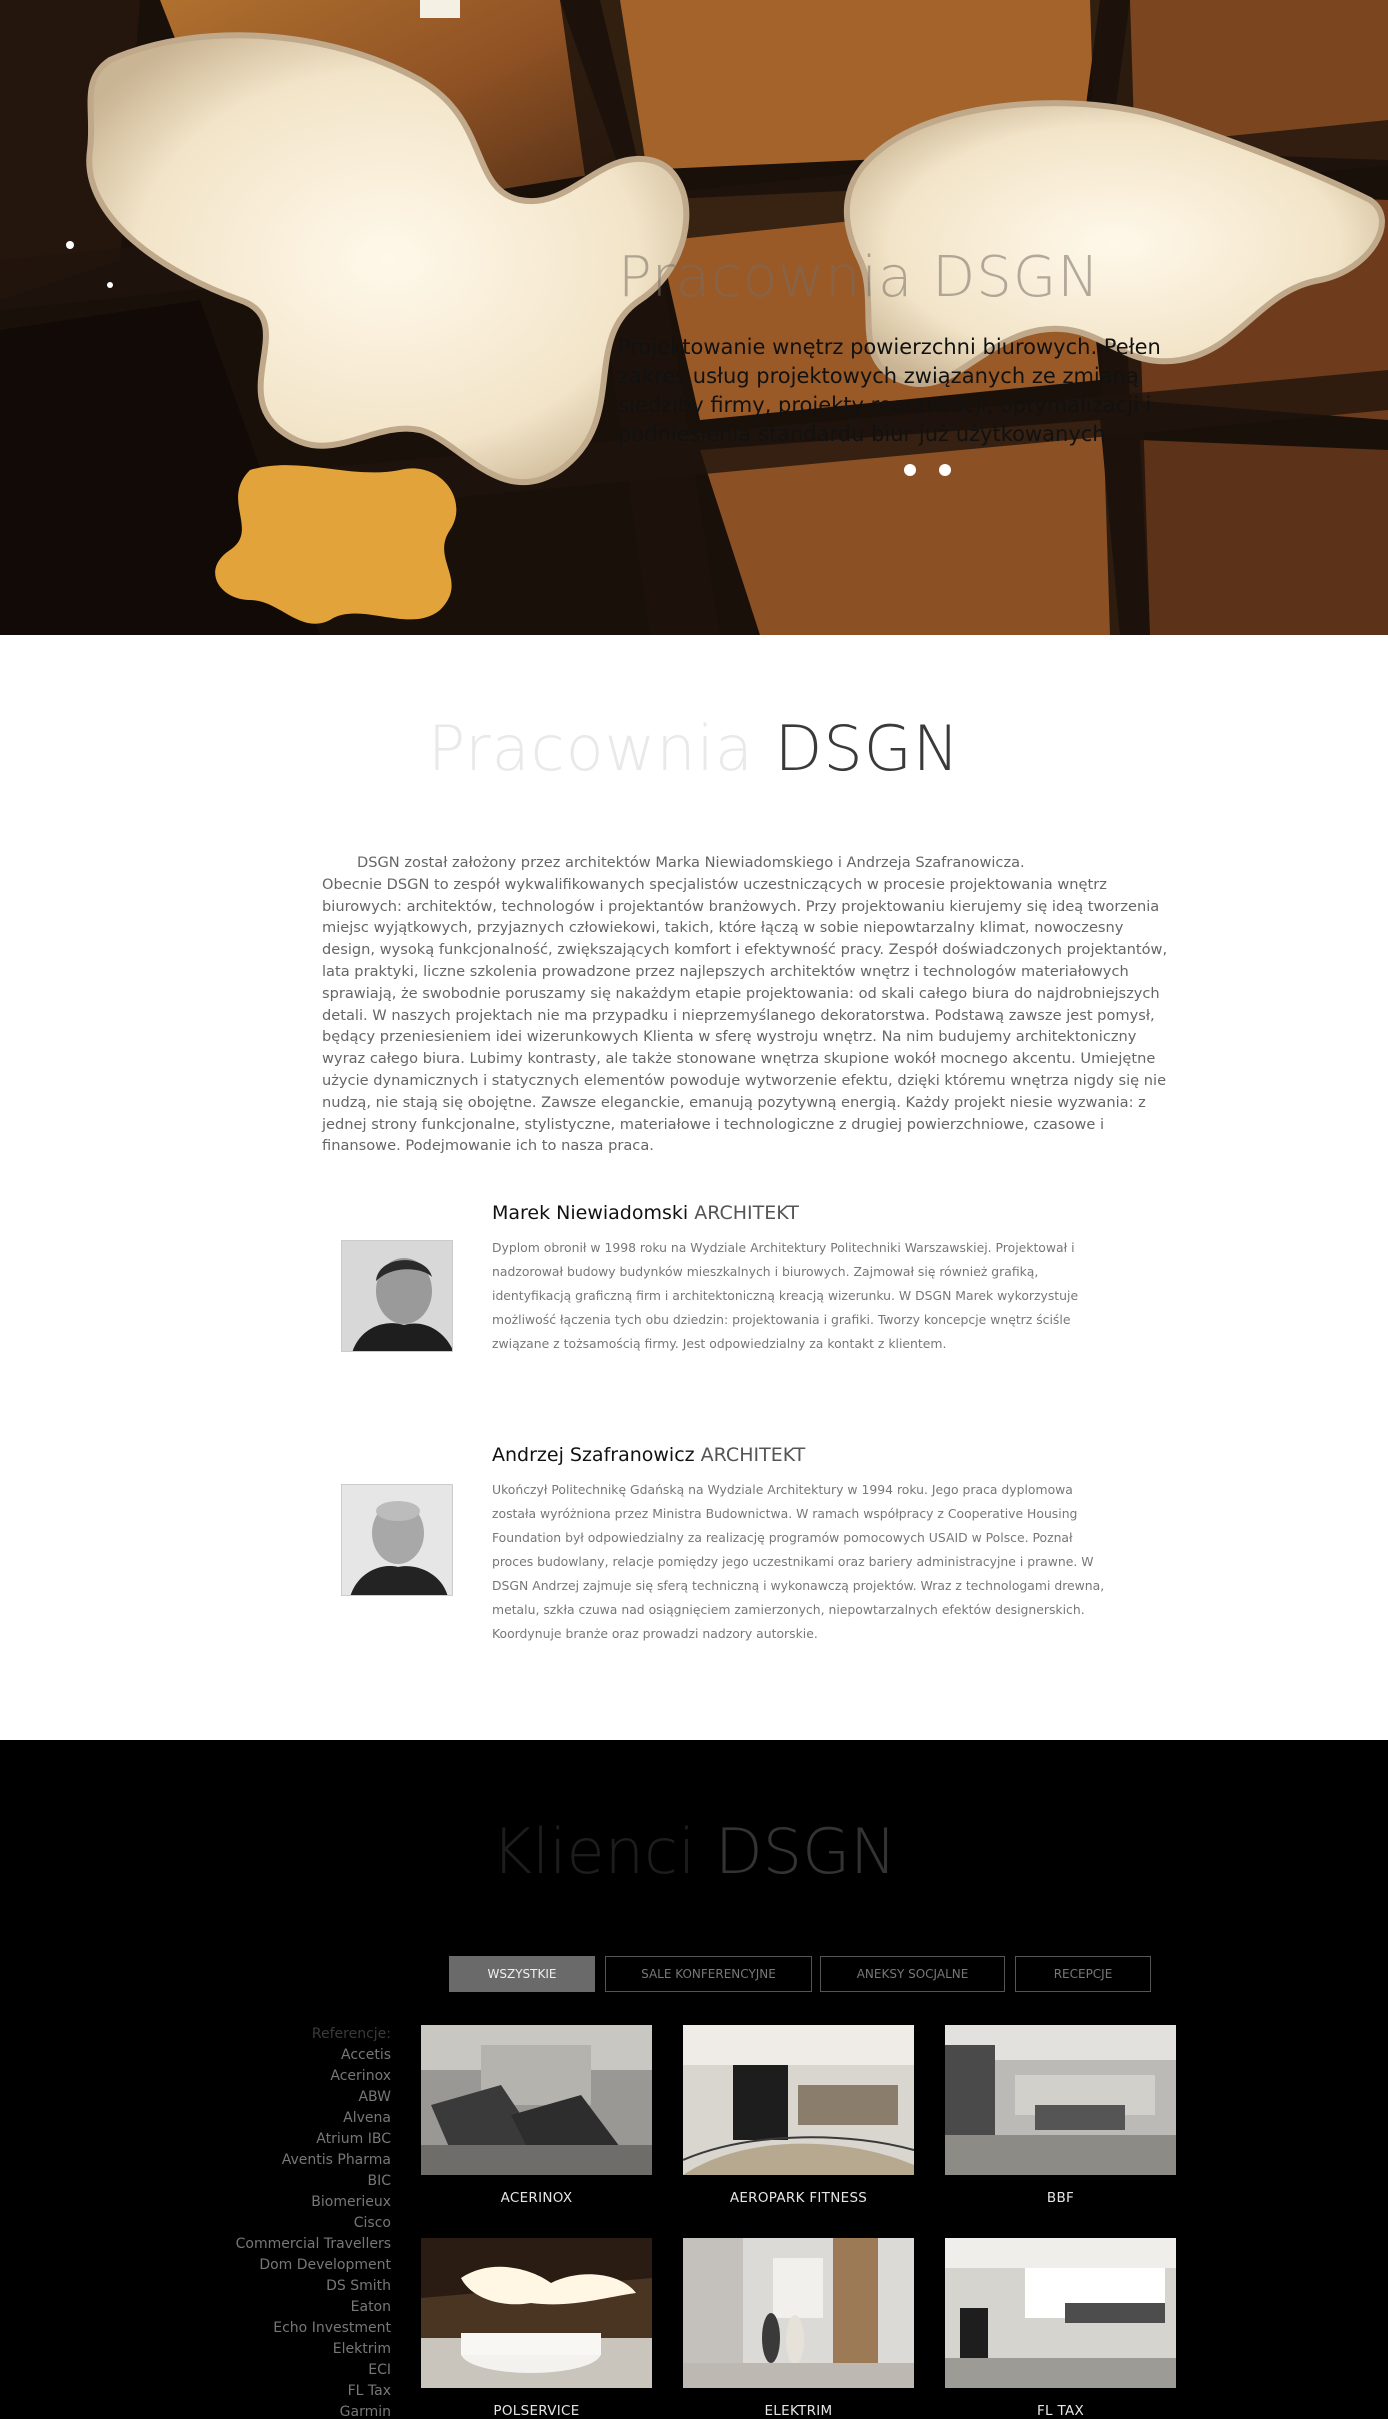 Image resolution: width=1388 pixels, height=2419 pixels. I want to click on project-tile-fl-tax: FL TAX, so click(1060, 2328).